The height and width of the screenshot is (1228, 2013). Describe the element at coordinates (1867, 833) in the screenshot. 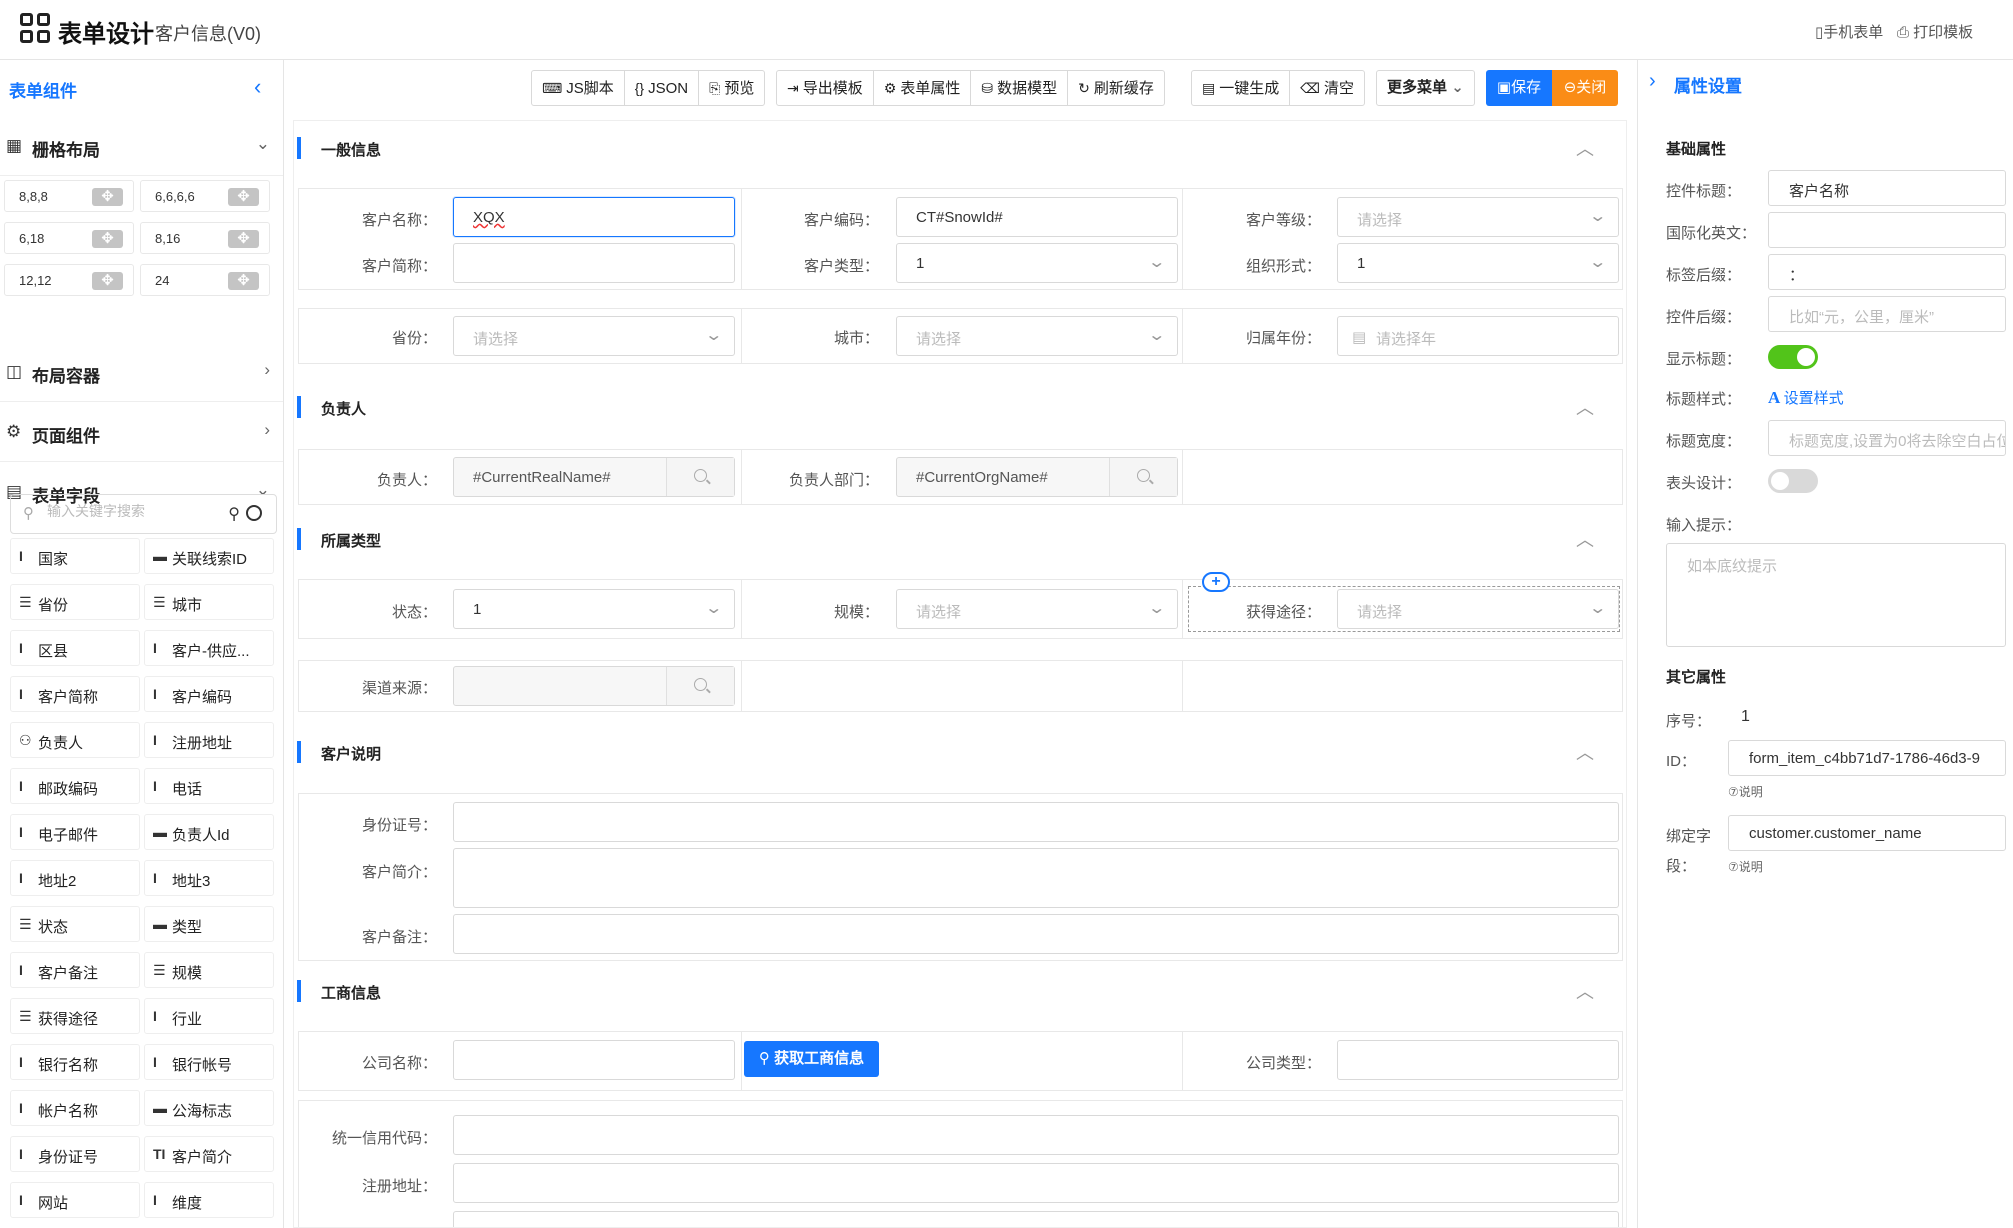

I see `bind-field-input: customer.customer_name` at that location.